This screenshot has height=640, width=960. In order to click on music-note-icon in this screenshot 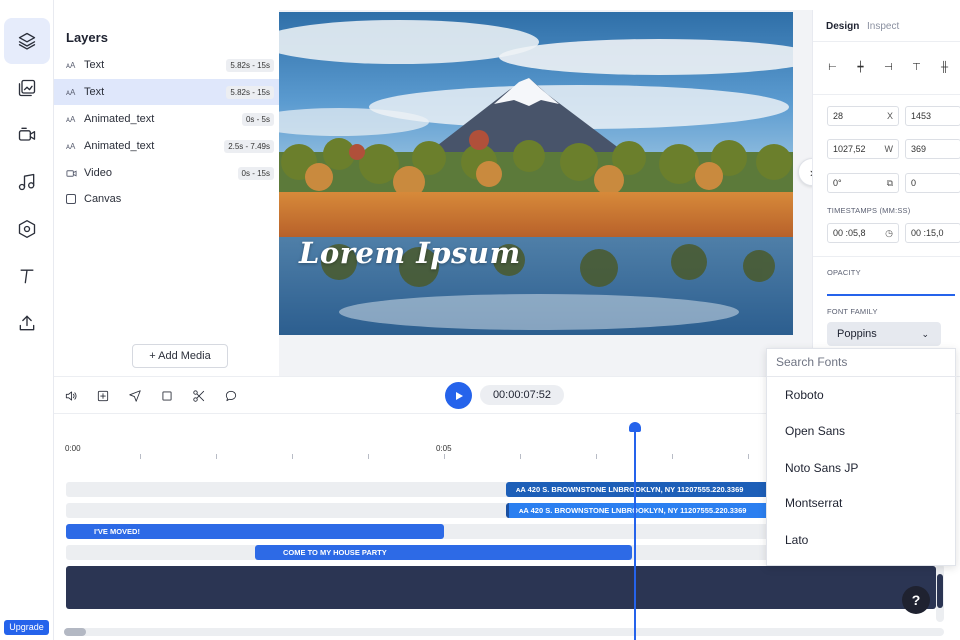, I will do `click(26, 182)`.